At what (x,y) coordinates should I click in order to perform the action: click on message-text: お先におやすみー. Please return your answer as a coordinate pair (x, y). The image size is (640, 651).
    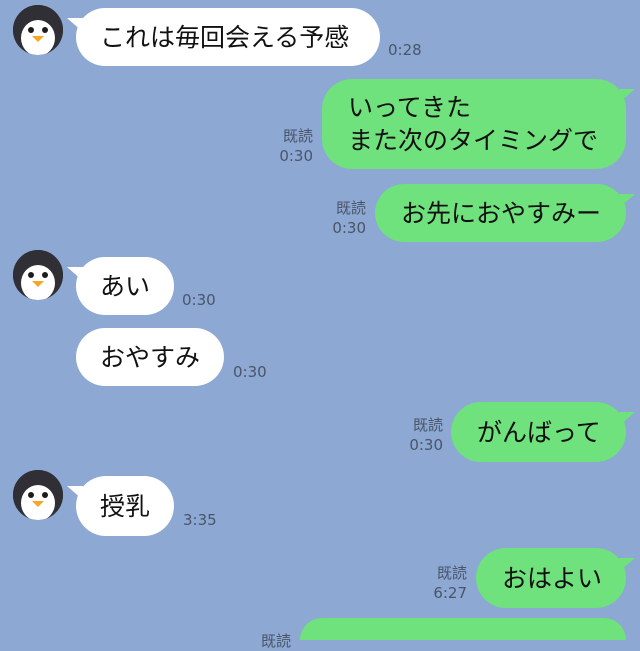
    Looking at the image, I should click on (501, 213).